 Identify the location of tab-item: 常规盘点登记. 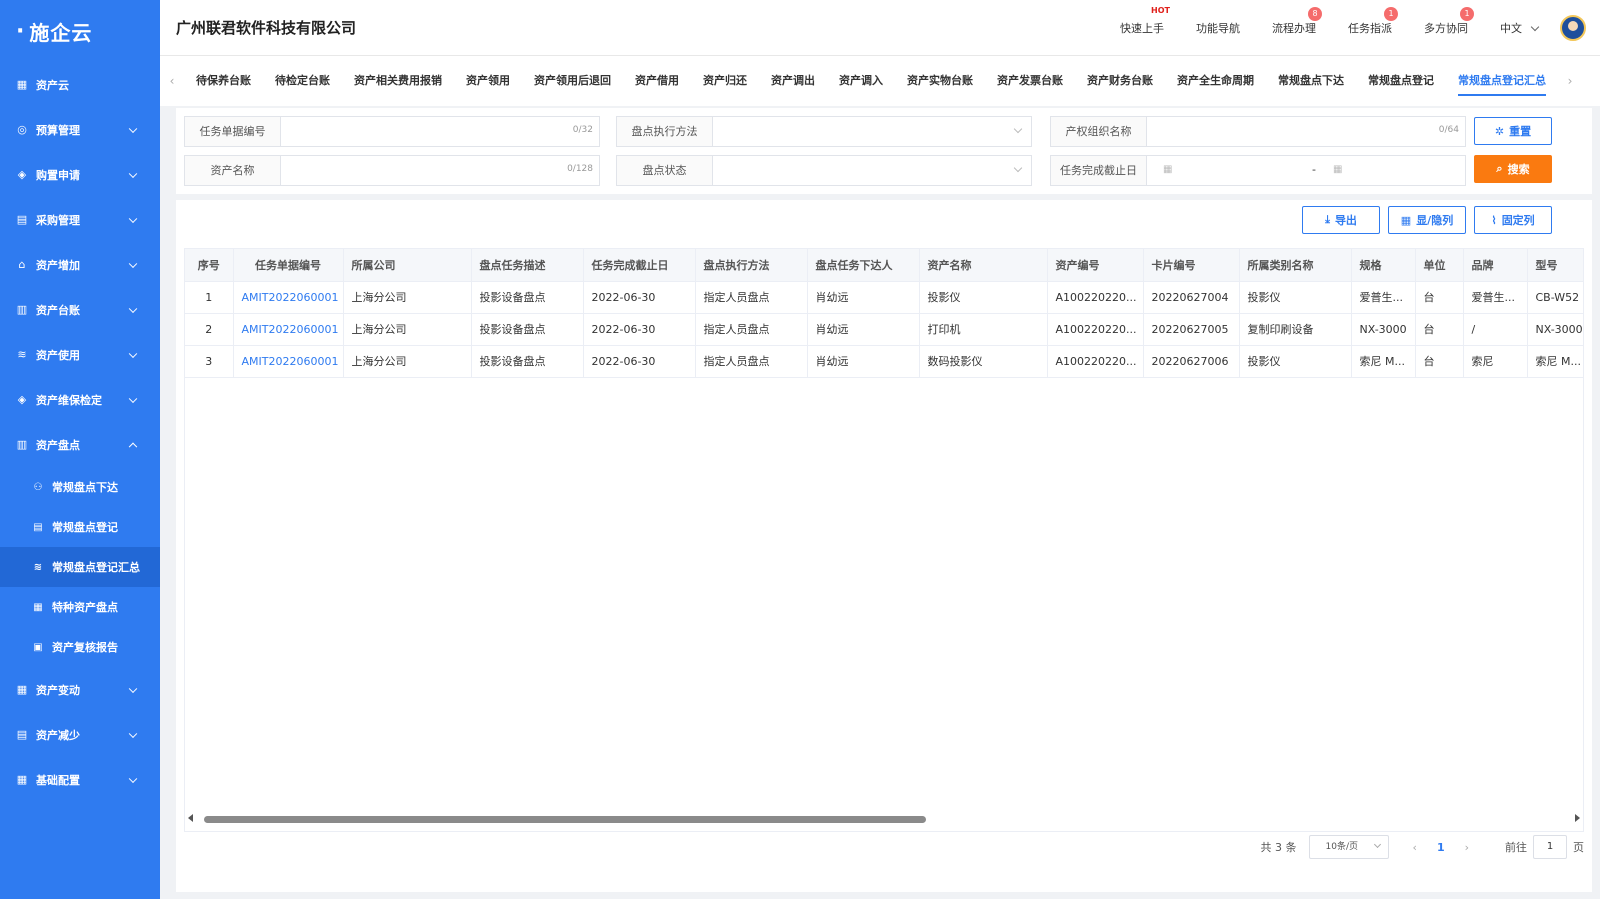
(1401, 81).